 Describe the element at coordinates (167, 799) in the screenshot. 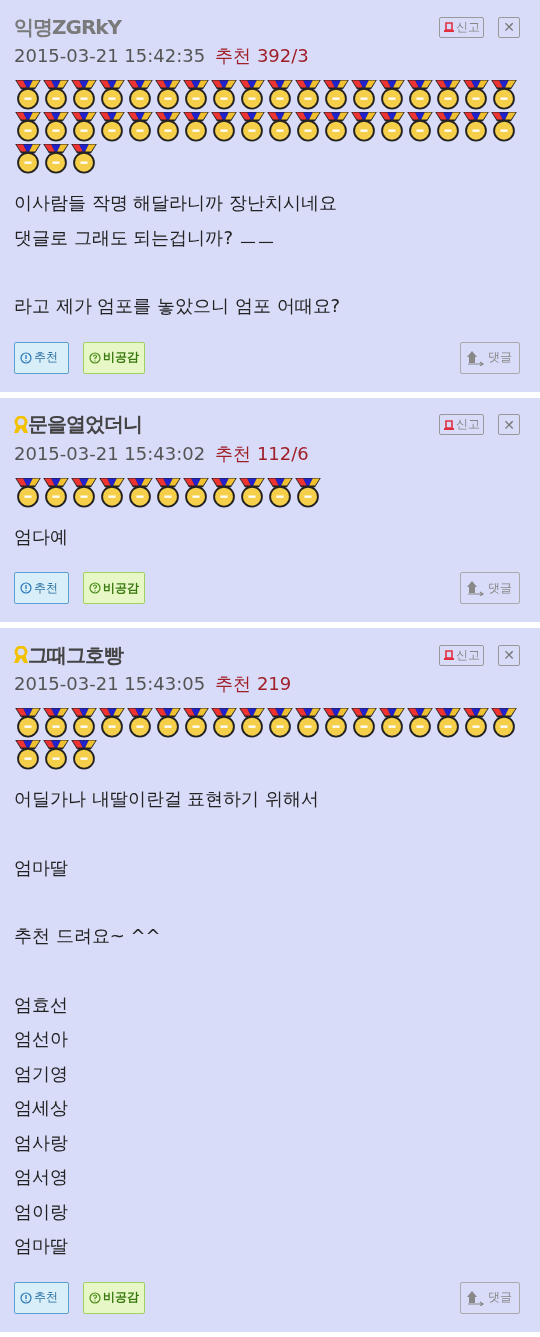

I see `comment-text: 어딜가나 내딸이란걸 표현하기 위해서` at that location.